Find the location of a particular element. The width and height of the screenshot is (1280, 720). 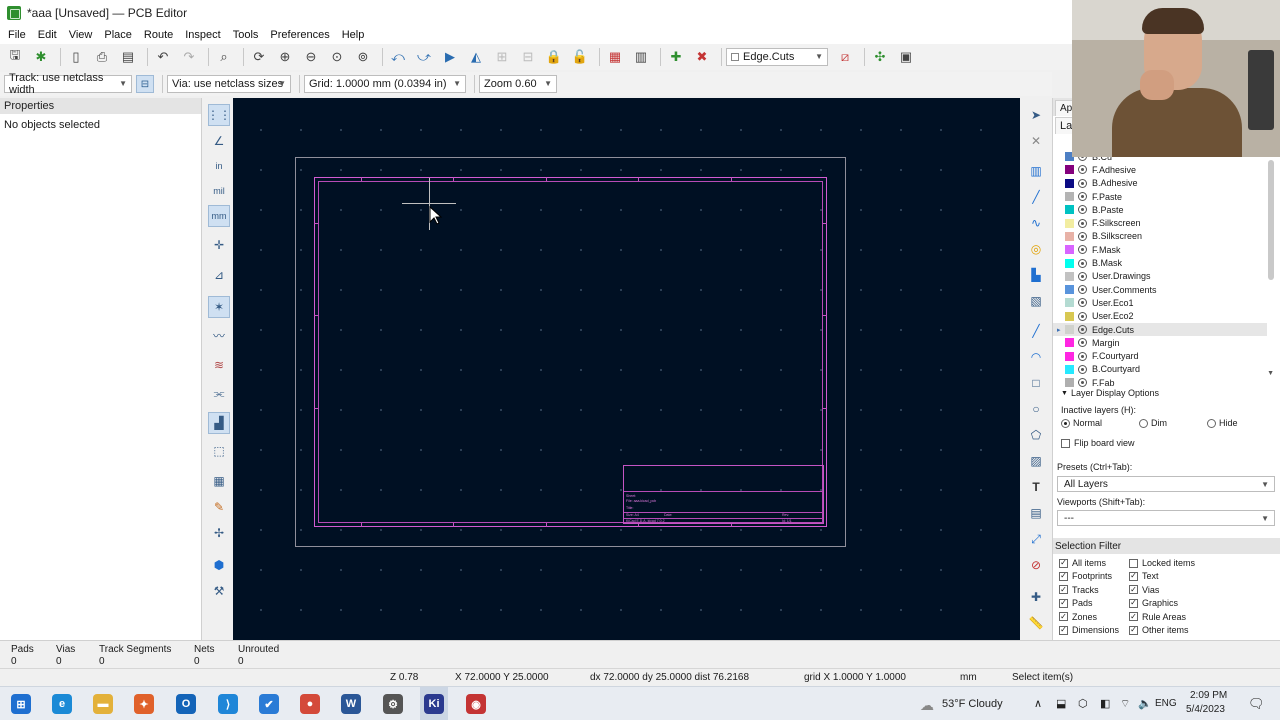

units-mm-icon: mm is located at coordinates (219, 216).